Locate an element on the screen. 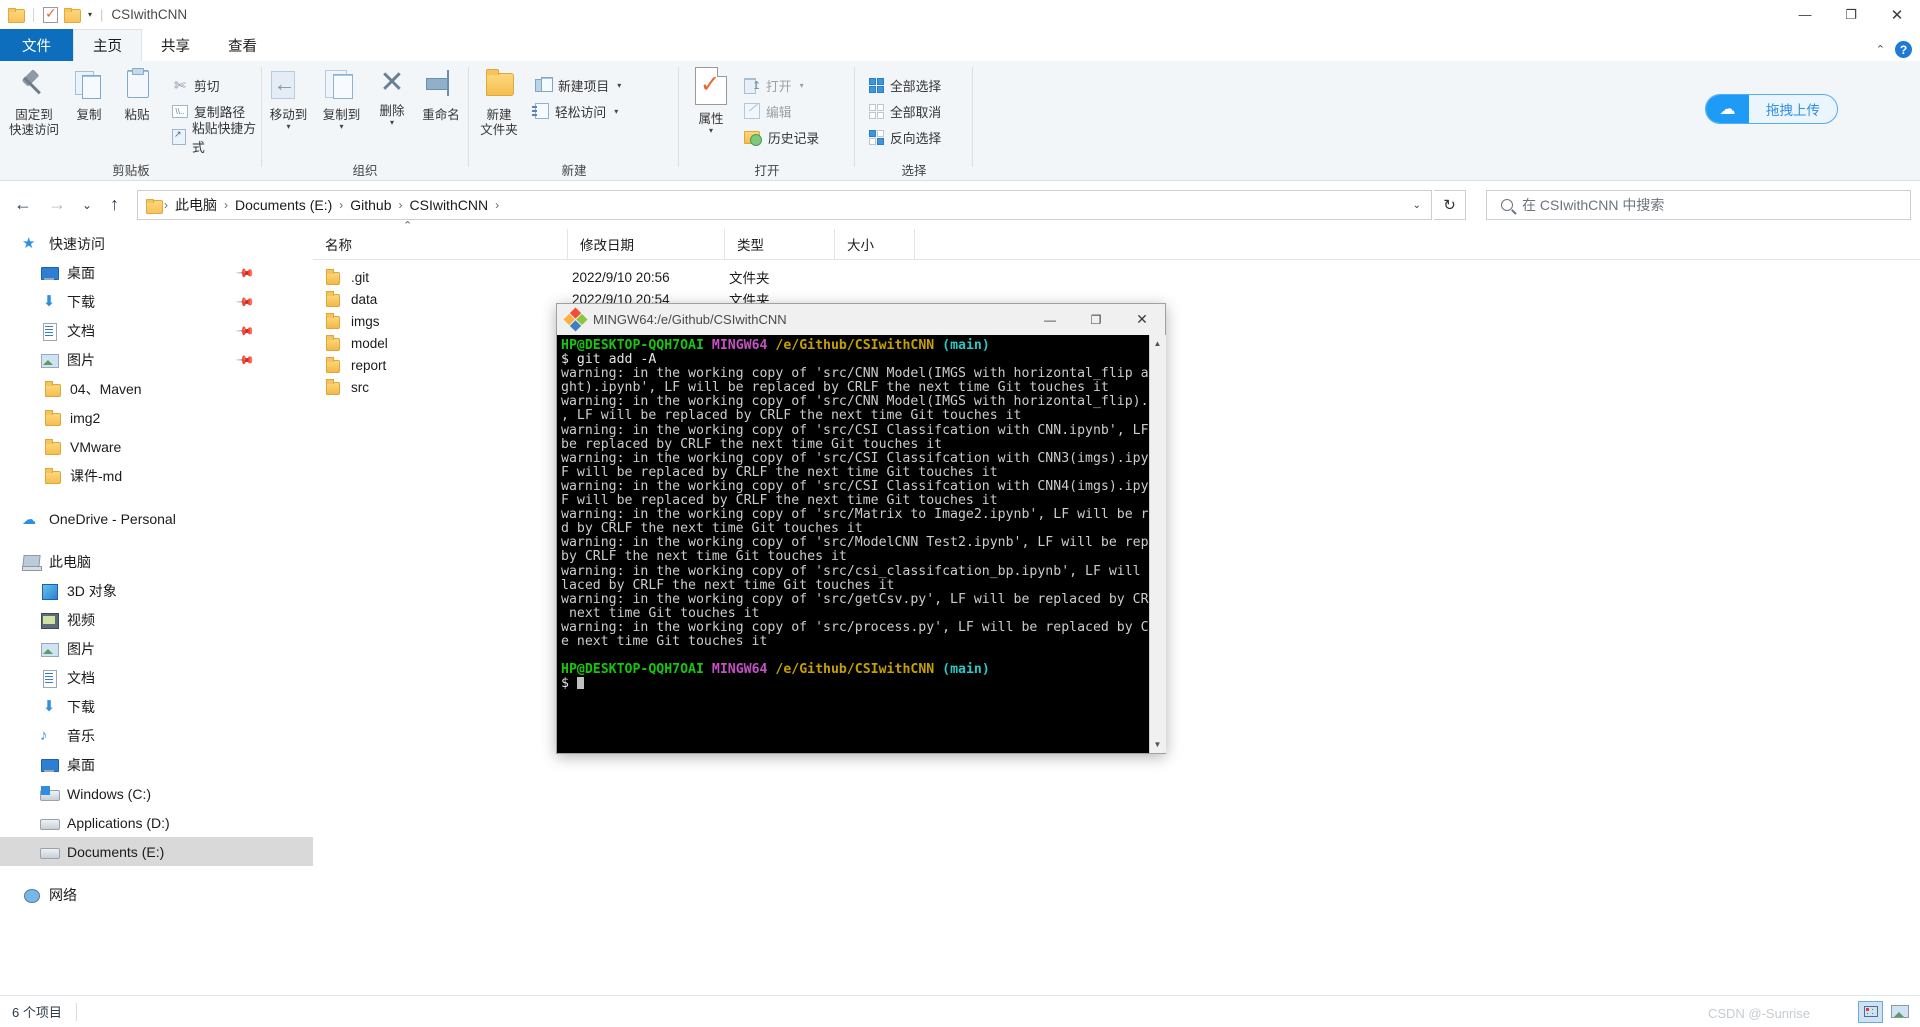 Image resolution: width=1920 pixels, height=1027 pixels. paste-button: 粘贴 is located at coordinates (137, 95).